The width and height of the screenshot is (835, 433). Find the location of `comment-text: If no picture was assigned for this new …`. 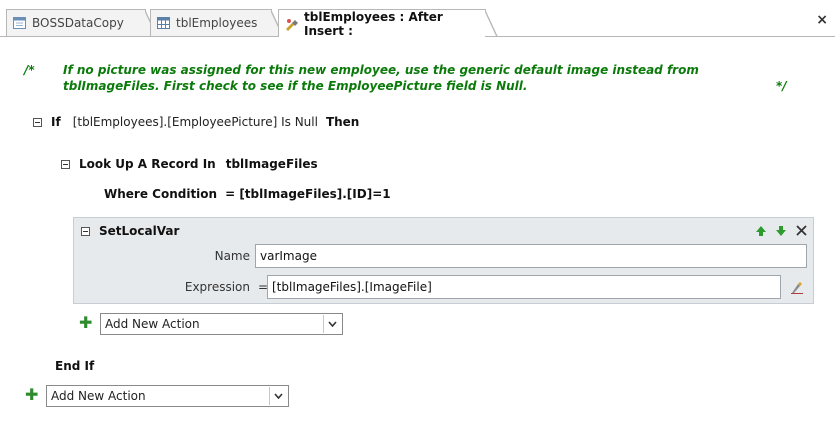

comment-text: If no picture was assigned for this new … is located at coordinates (381, 78).